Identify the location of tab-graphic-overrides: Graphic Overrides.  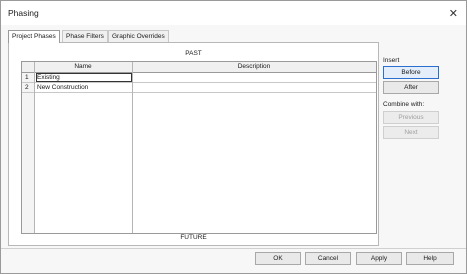
(138, 36).